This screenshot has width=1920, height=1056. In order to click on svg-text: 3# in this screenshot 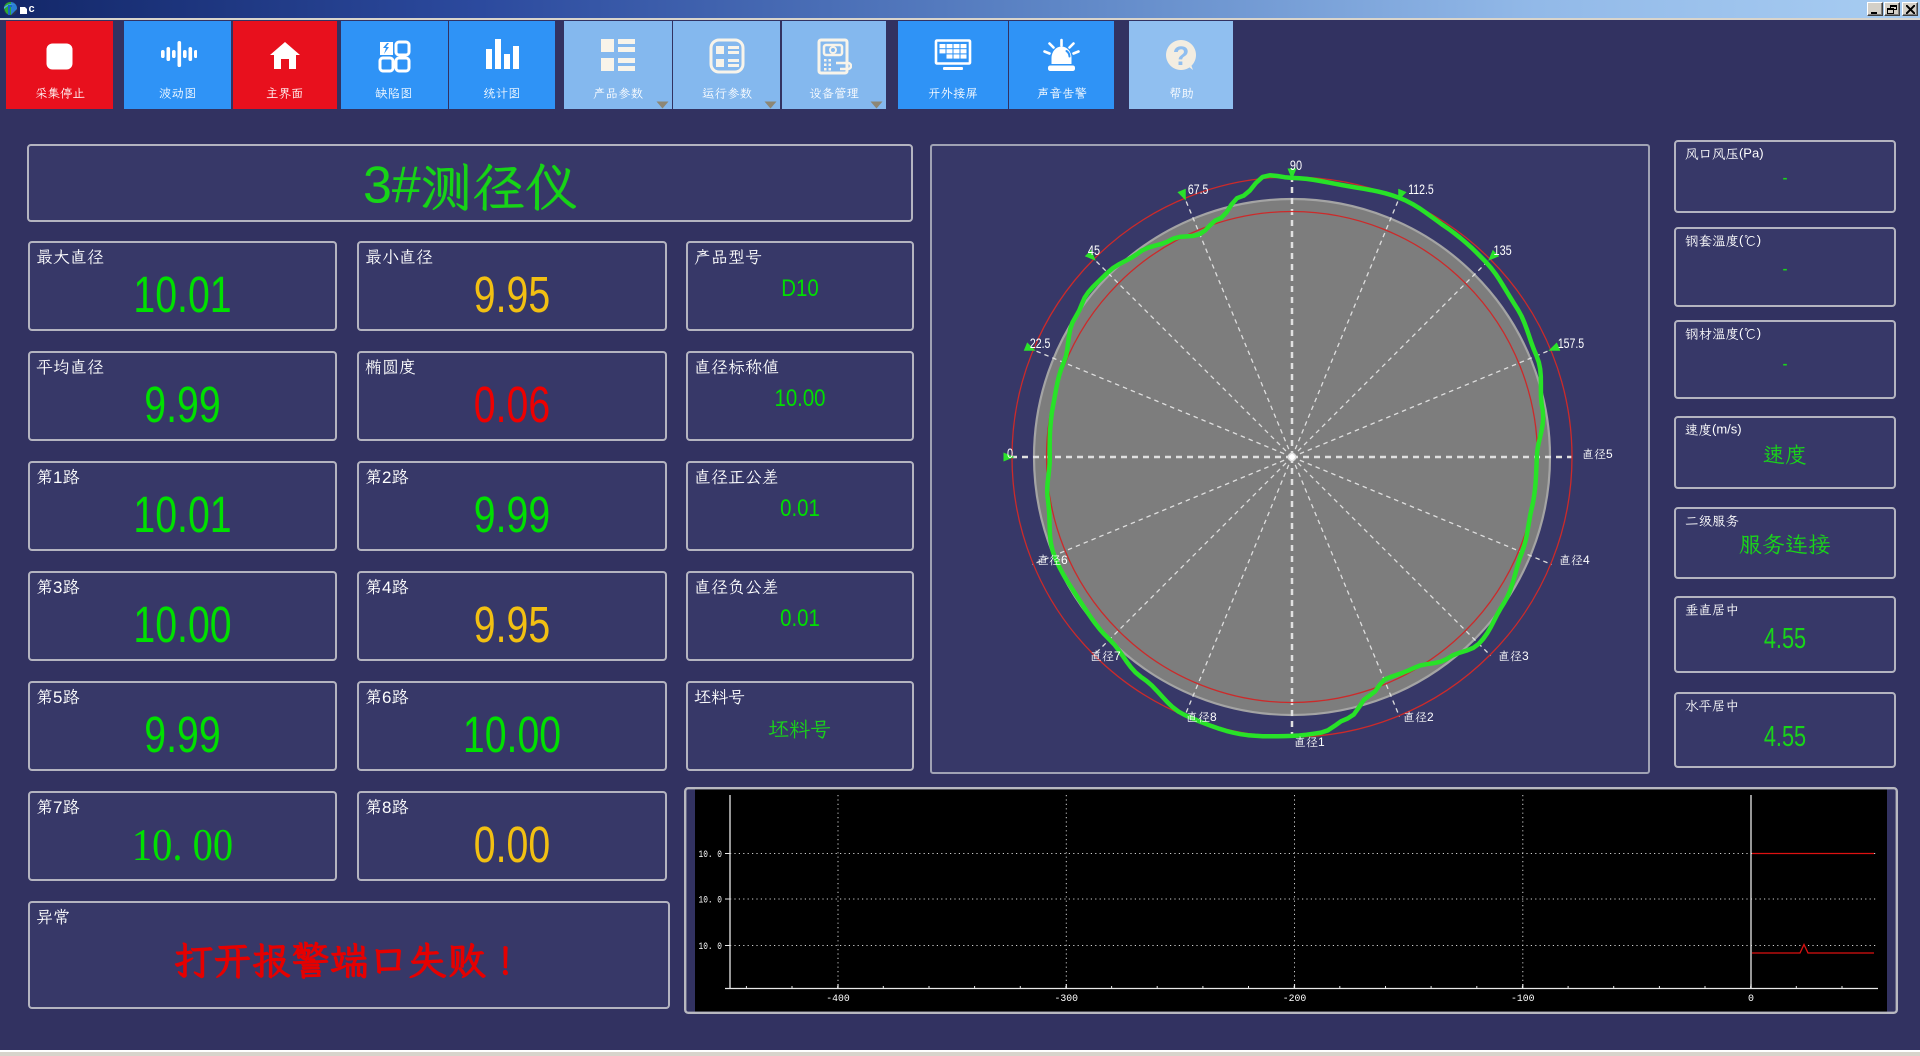, I will do `click(392, 185)`.